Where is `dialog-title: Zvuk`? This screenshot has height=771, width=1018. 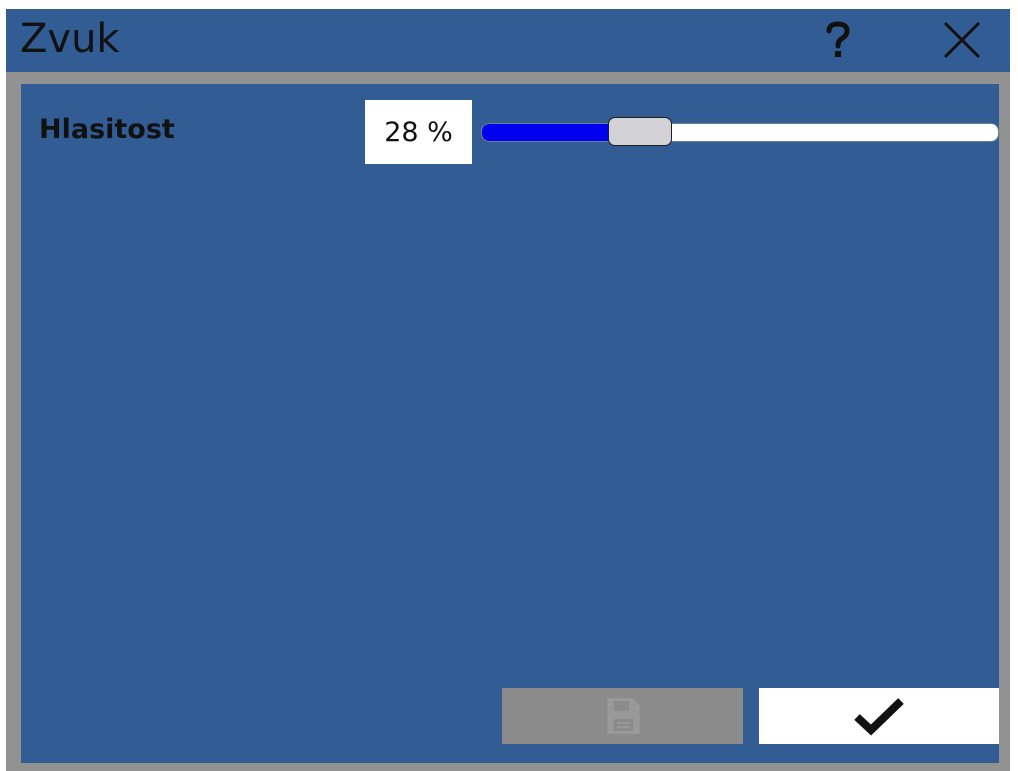
dialog-title: Zvuk is located at coordinates (70, 39).